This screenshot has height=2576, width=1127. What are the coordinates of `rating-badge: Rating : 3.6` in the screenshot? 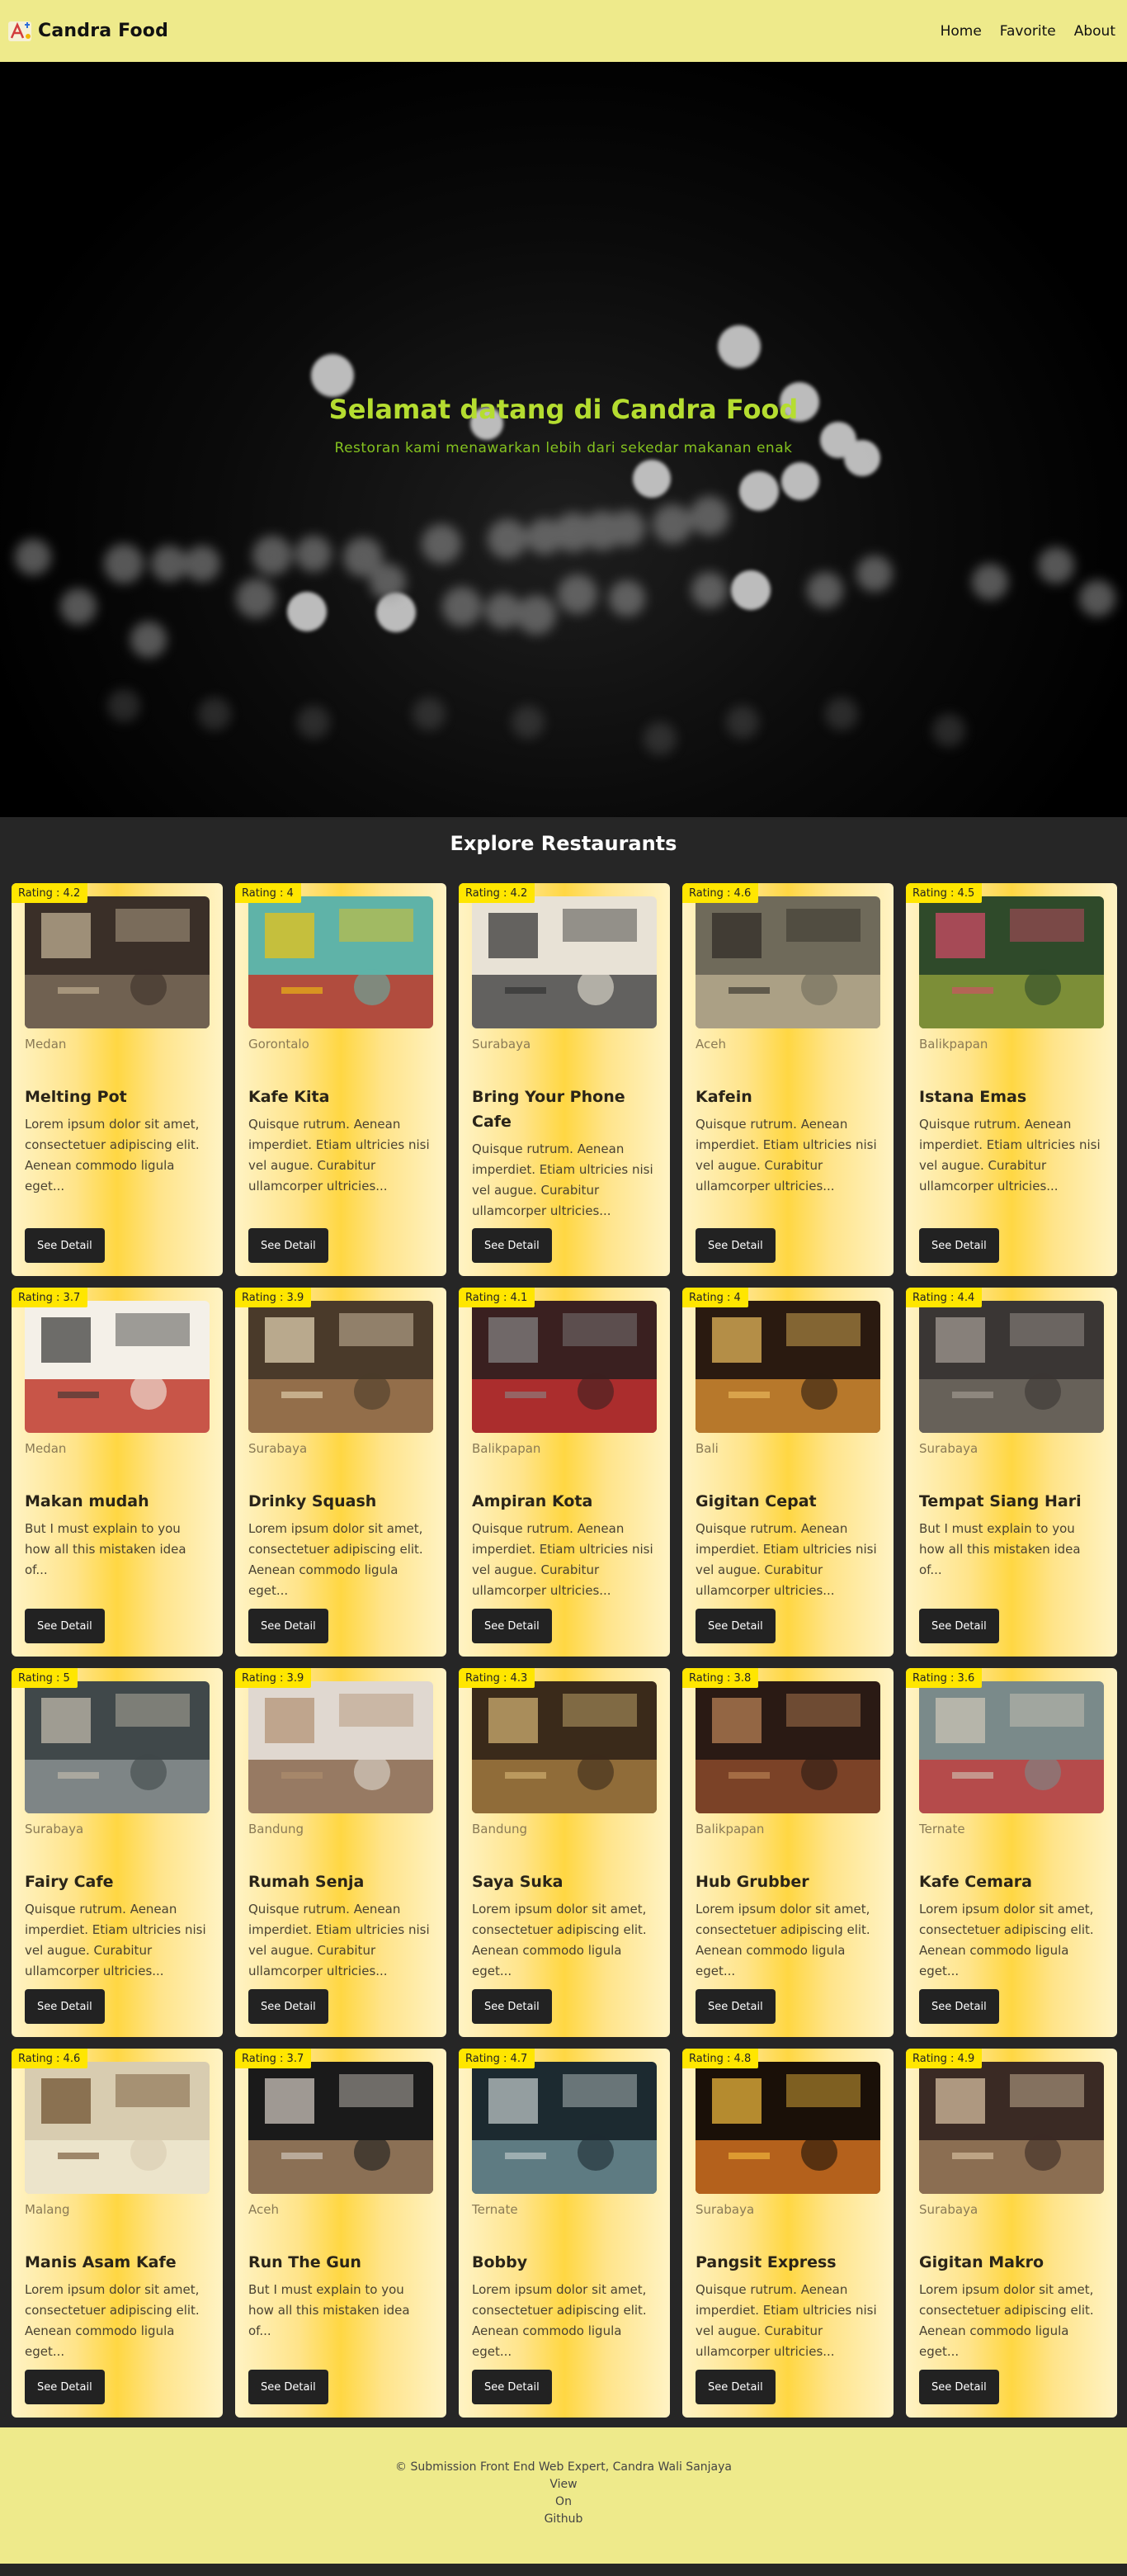 It's located at (944, 1678).